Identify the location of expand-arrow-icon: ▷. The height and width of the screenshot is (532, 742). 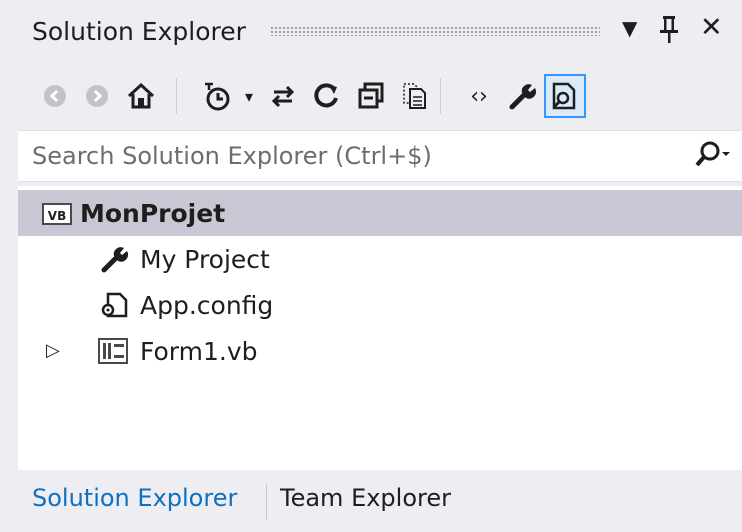
(53, 350).